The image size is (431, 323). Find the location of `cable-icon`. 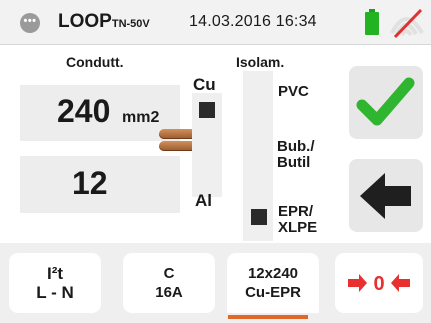

cable-icon is located at coordinates (177, 140).